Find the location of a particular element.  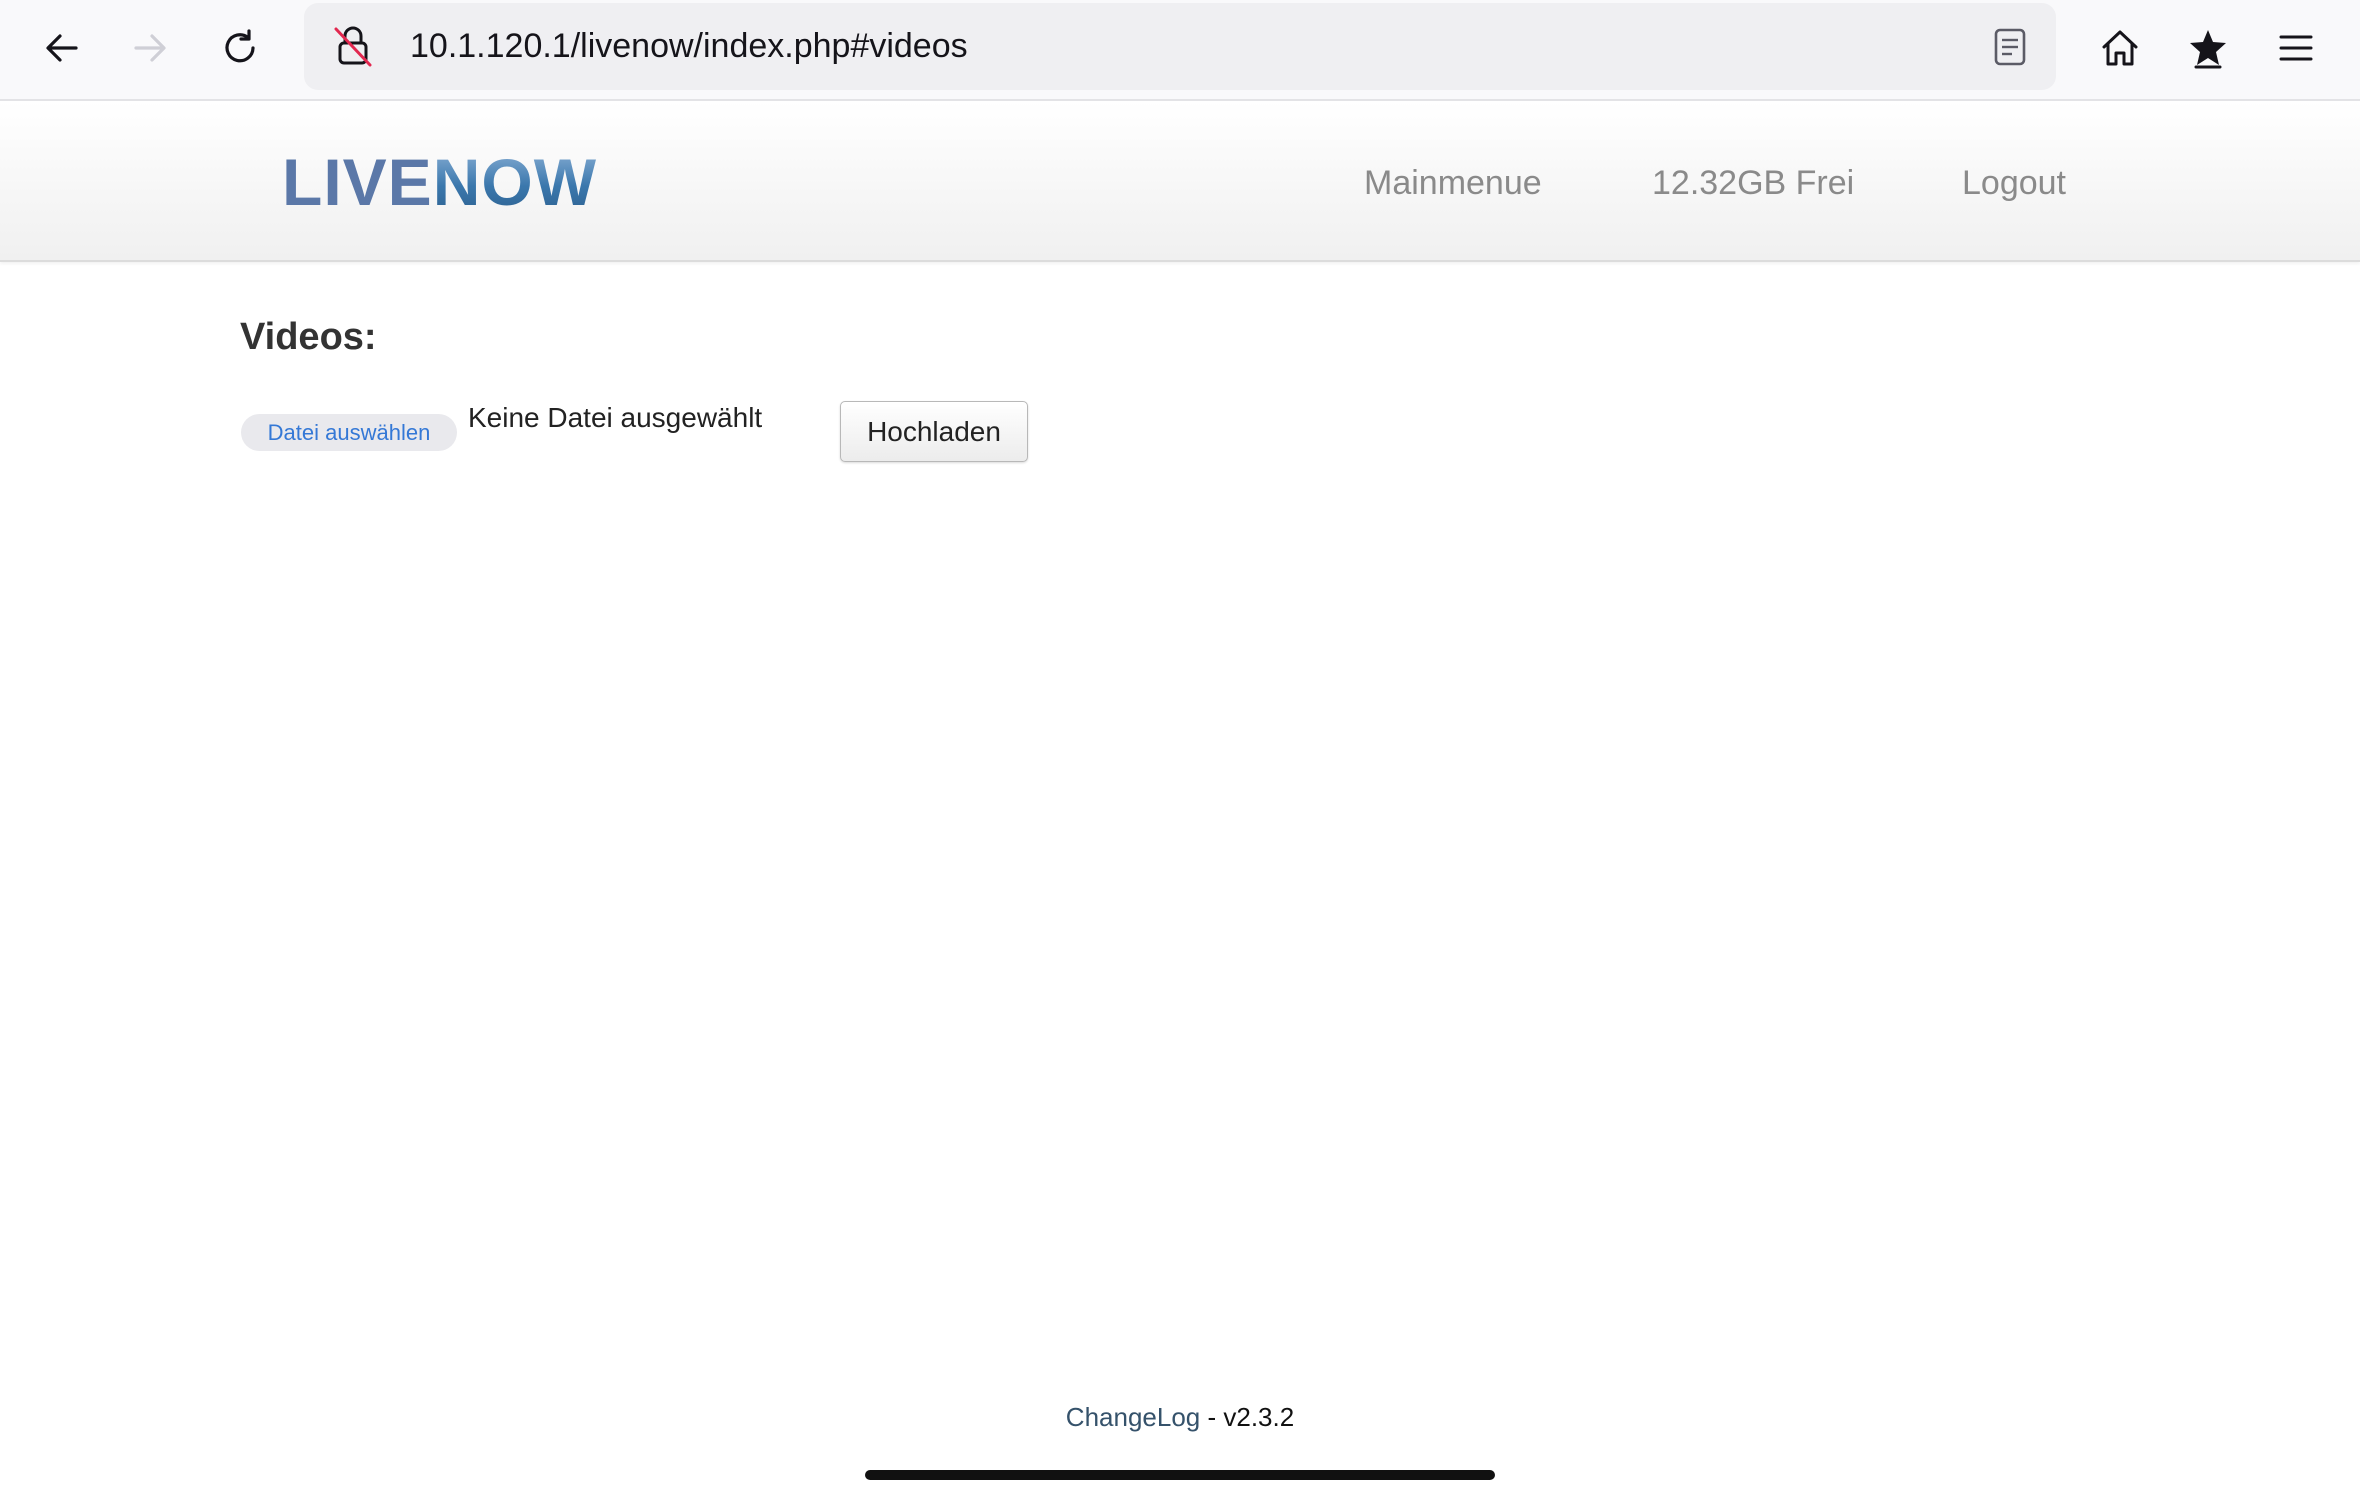

star-icon is located at coordinates (2208, 49).